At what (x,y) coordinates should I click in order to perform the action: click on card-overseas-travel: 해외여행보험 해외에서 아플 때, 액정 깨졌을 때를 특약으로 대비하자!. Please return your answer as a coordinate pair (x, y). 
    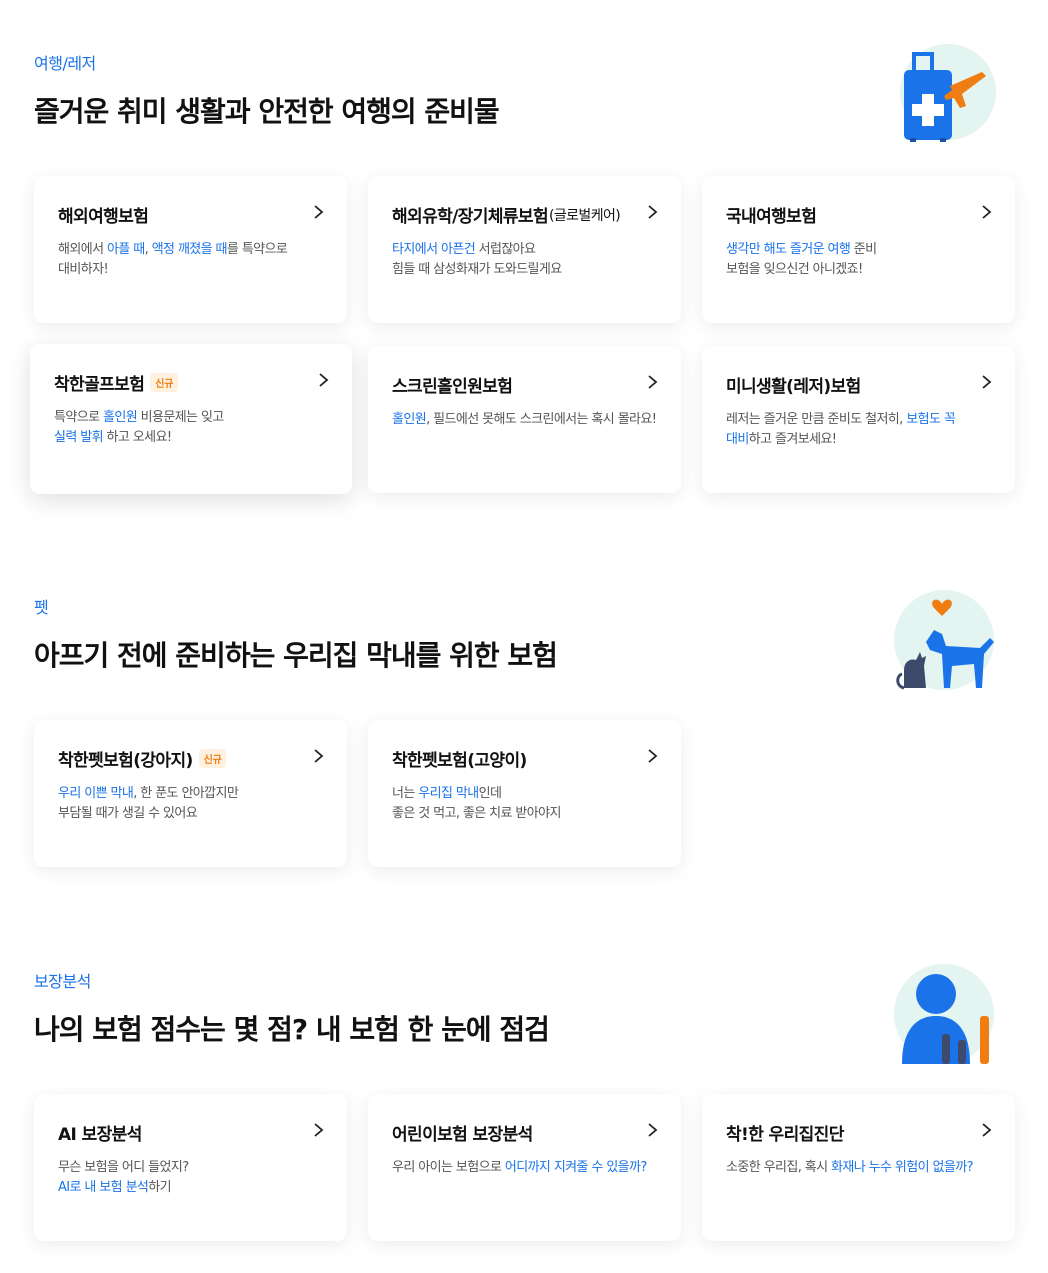
    Looking at the image, I should click on (190, 249).